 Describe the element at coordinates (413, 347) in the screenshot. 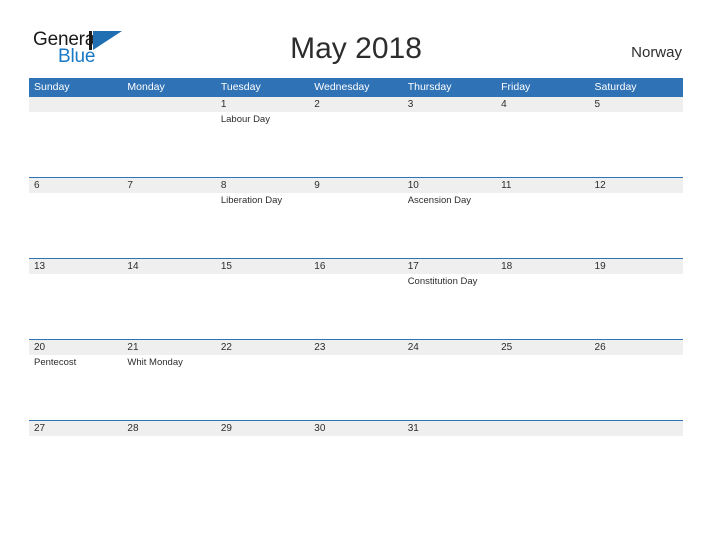

I see `day-number: 24` at that location.